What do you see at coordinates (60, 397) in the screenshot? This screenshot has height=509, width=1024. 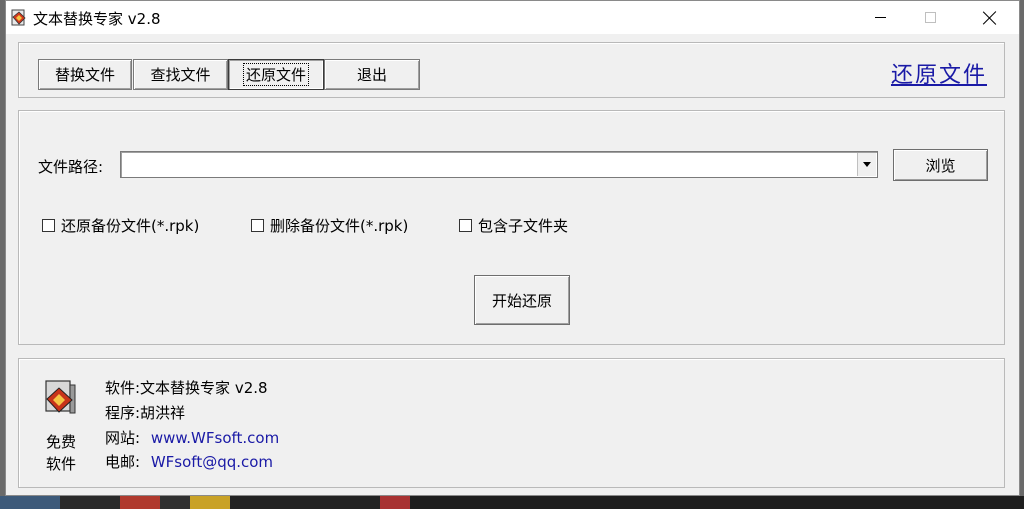 I see `free-software-icon` at bounding box center [60, 397].